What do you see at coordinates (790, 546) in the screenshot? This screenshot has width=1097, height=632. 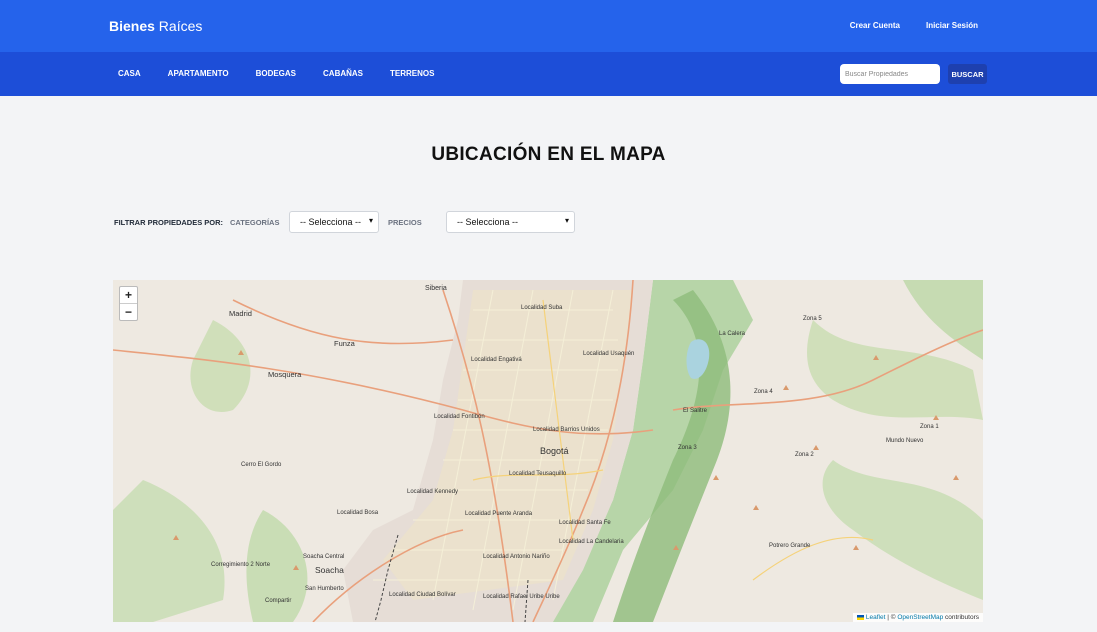 I see `map-label: Potrero Grande` at bounding box center [790, 546].